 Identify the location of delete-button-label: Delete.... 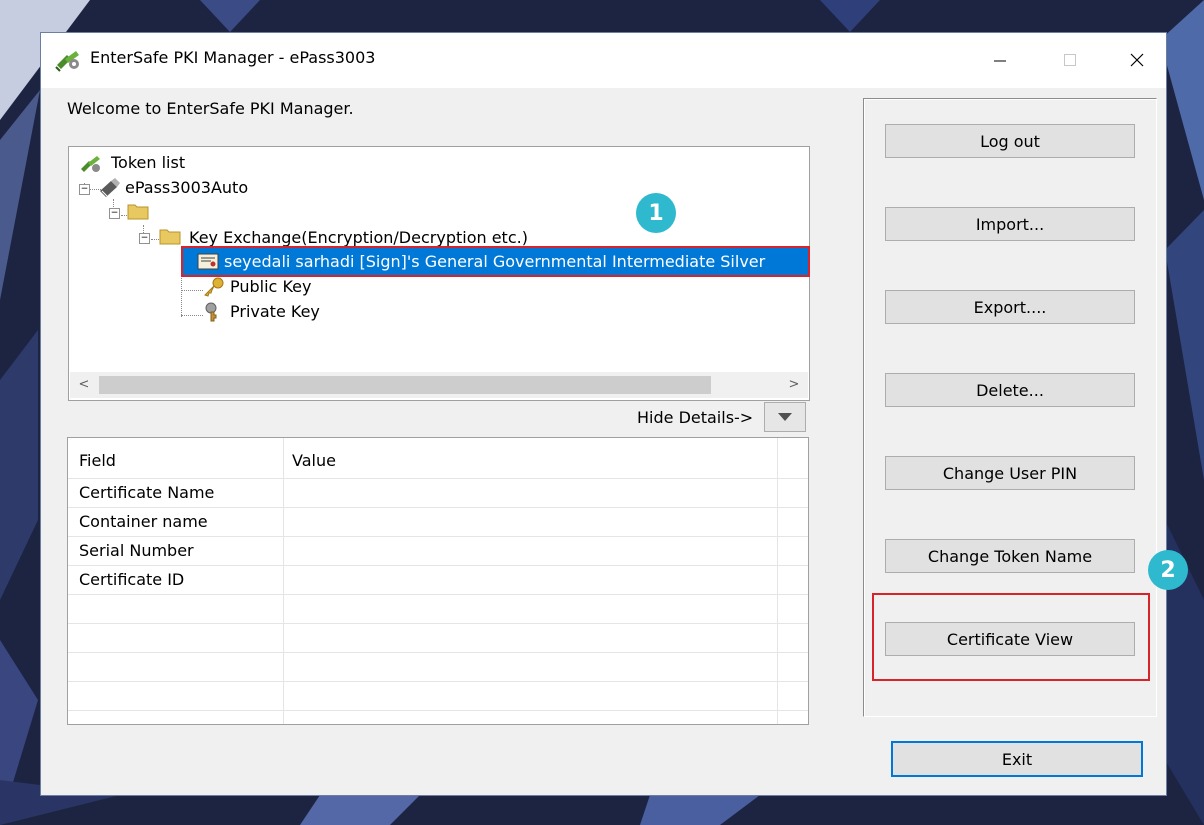
(1010, 390).